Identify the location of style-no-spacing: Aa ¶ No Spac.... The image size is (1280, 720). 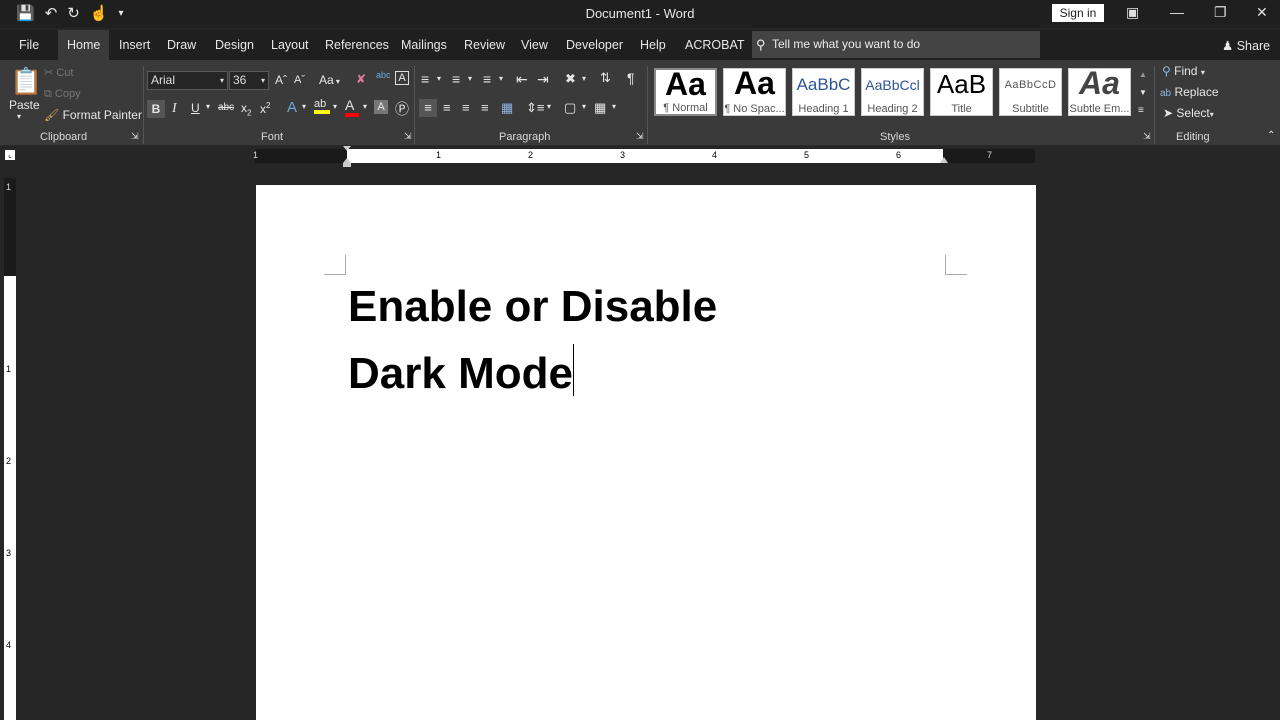
(754, 92).